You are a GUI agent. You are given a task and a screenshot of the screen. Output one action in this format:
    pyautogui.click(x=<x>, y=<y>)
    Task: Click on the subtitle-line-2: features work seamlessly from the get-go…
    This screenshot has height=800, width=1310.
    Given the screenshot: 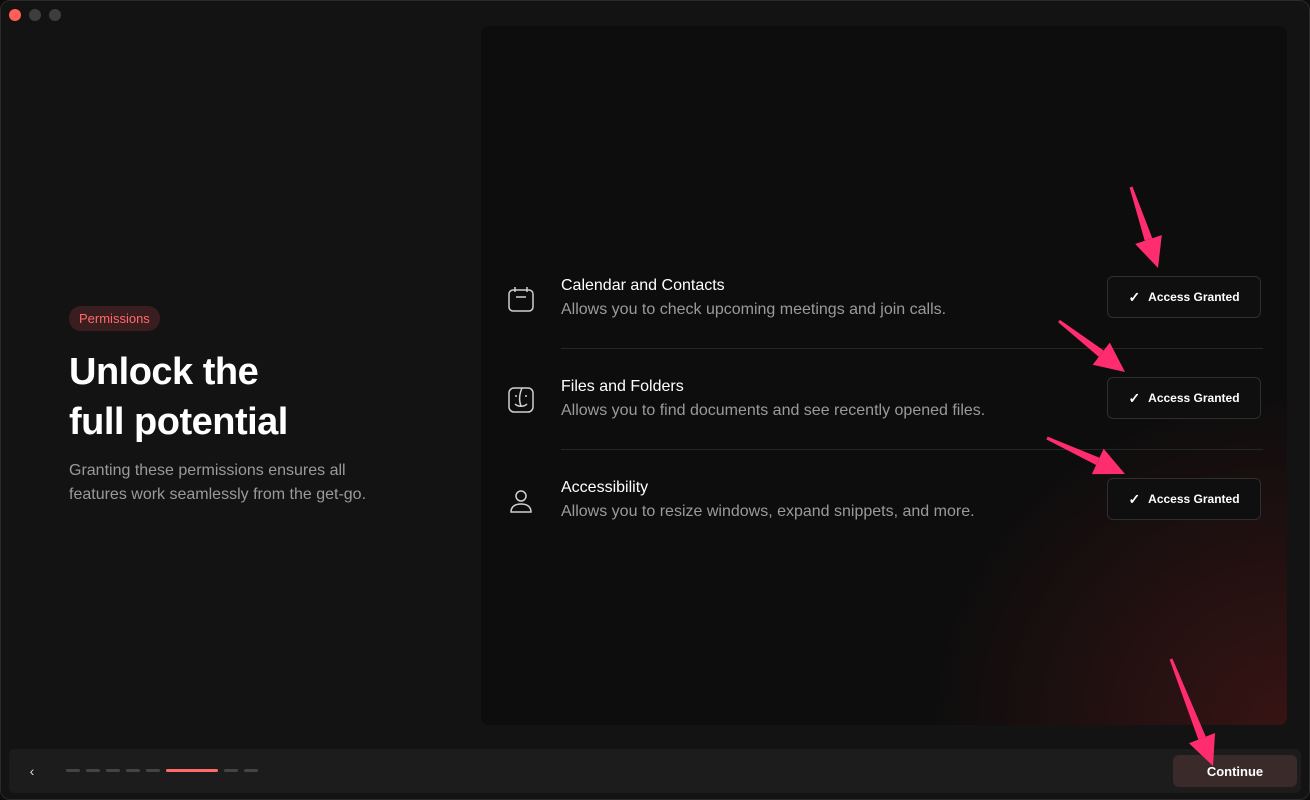 What is the action you would take?
    pyautogui.click(x=218, y=494)
    